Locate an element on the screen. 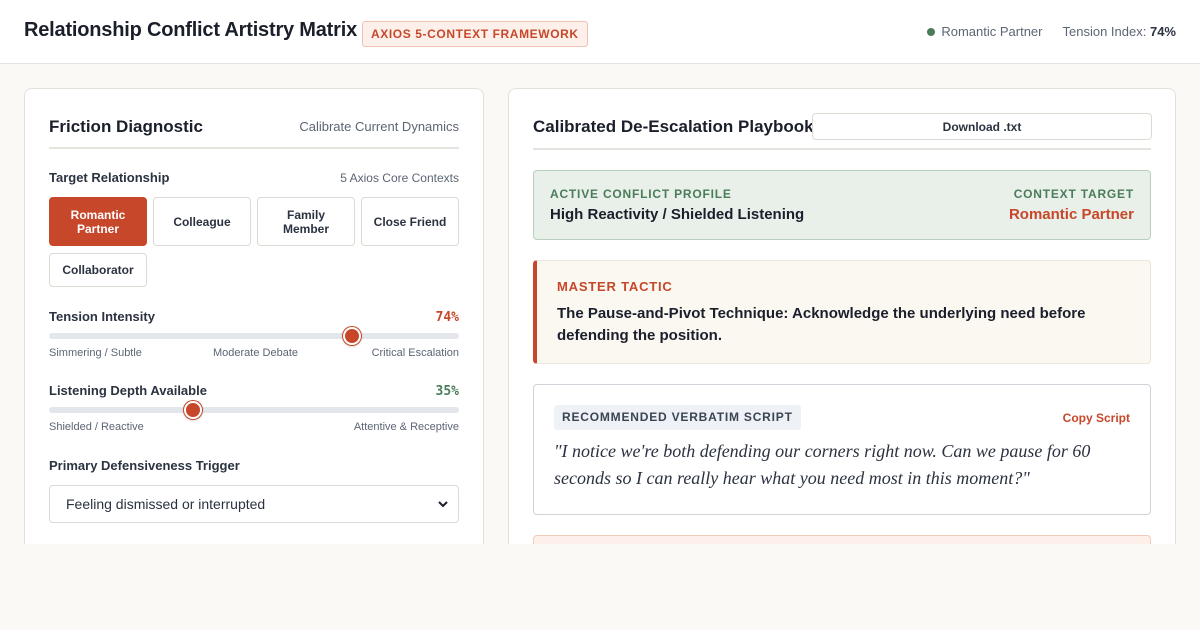 Image resolution: width=1200 pixels, height=630 pixels. tension-slider is located at coordinates (254, 336).